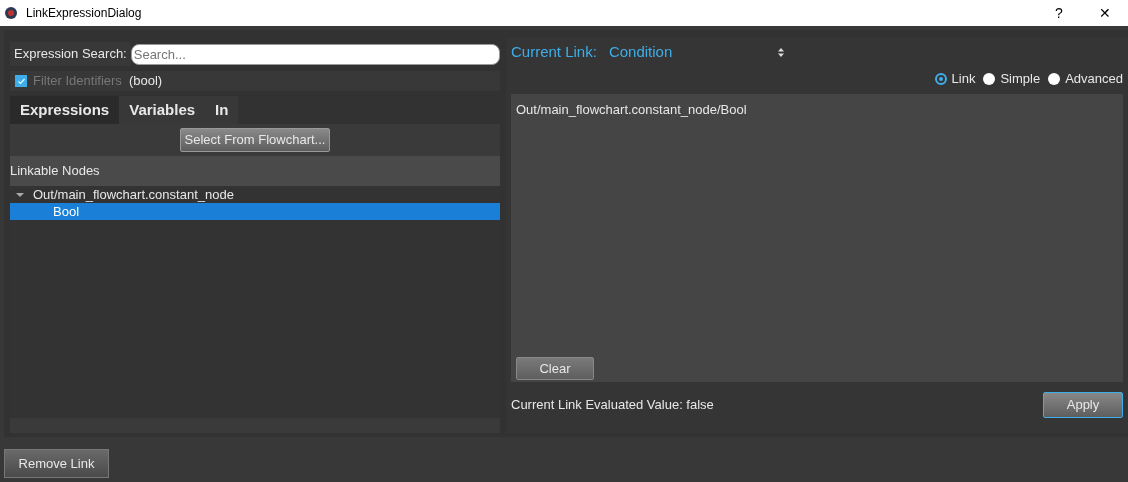  What do you see at coordinates (696, 52) in the screenshot?
I see `current-link-dropdown: Condition` at bounding box center [696, 52].